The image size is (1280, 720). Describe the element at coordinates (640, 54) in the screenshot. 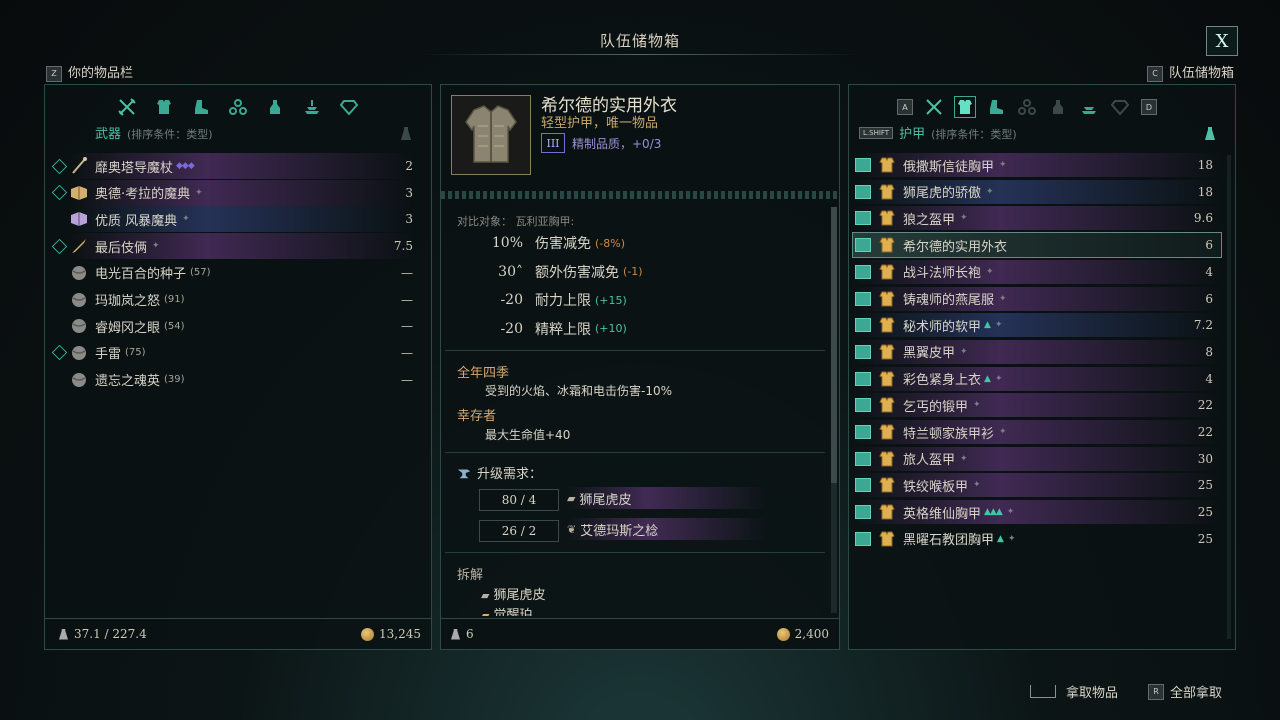

I see `title-divider` at that location.